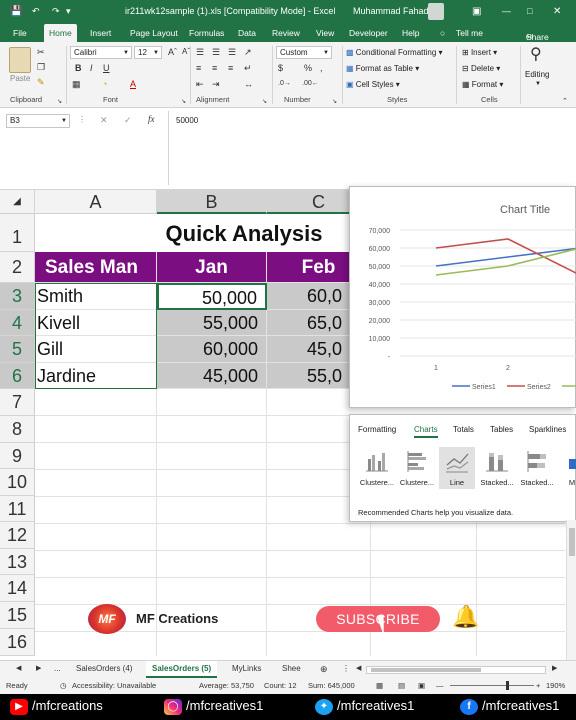 The image size is (576, 720). What do you see at coordinates (128, 120) in the screenshot?
I see `enter-icon: ✓` at bounding box center [128, 120].